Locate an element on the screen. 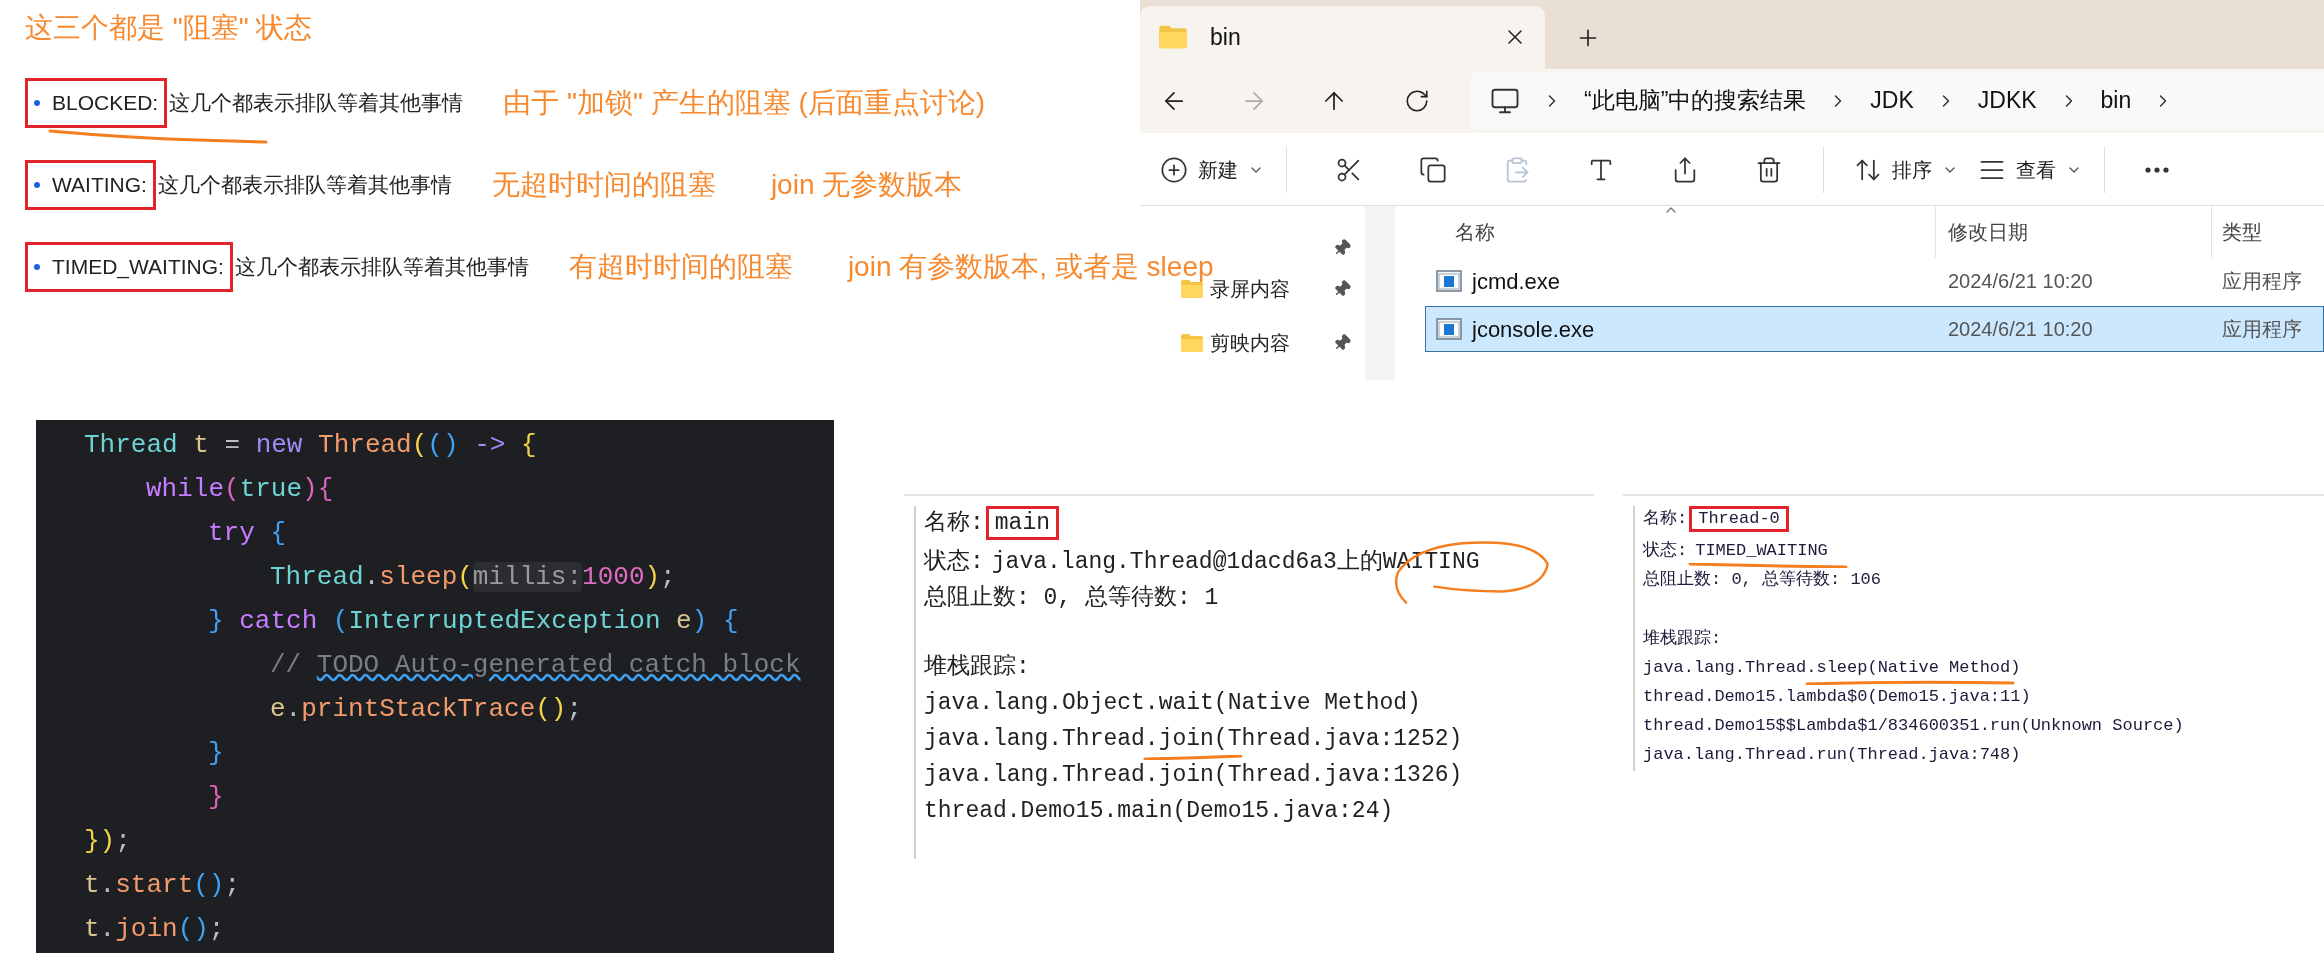 This screenshot has width=2324, height=967. stack-frame: java.lang.Thread.run(Thread.java:748) is located at coordinates (1832, 755).